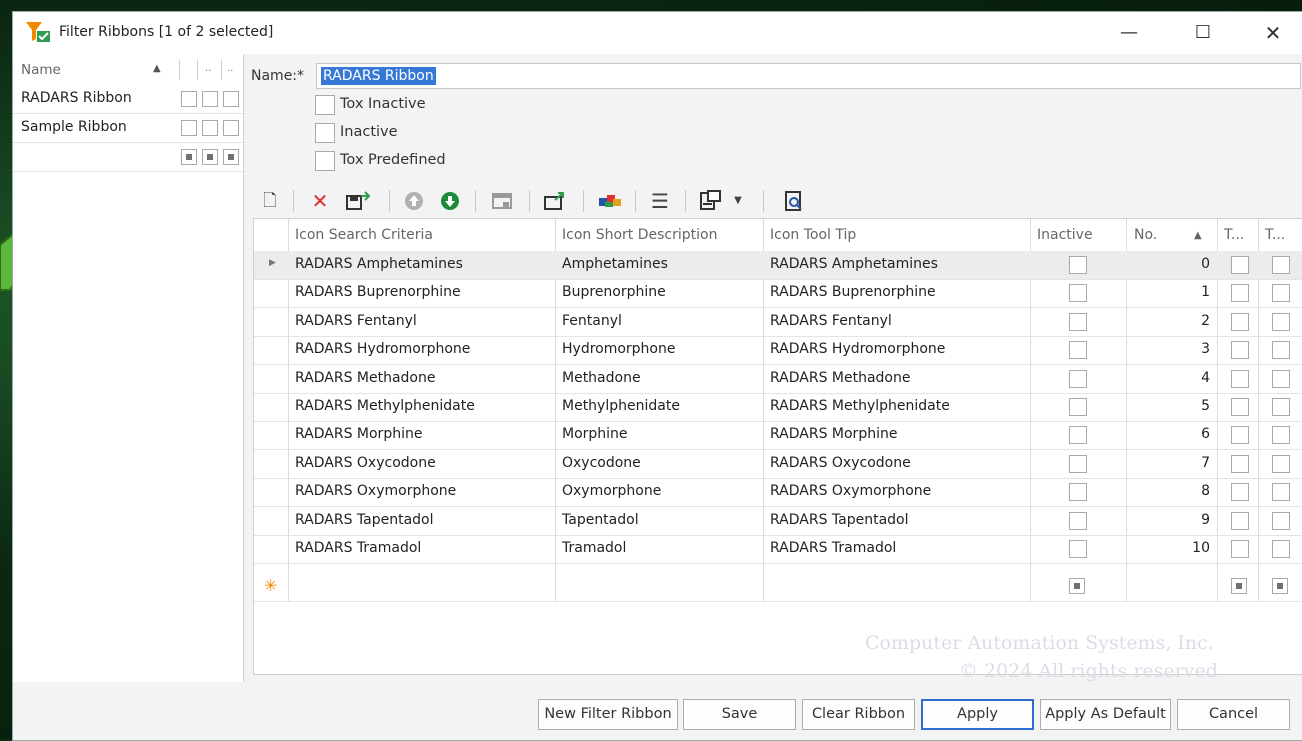  What do you see at coordinates (840, 463) in the screenshot?
I see `cell-tool-tip: RADARS Oxycodone` at bounding box center [840, 463].